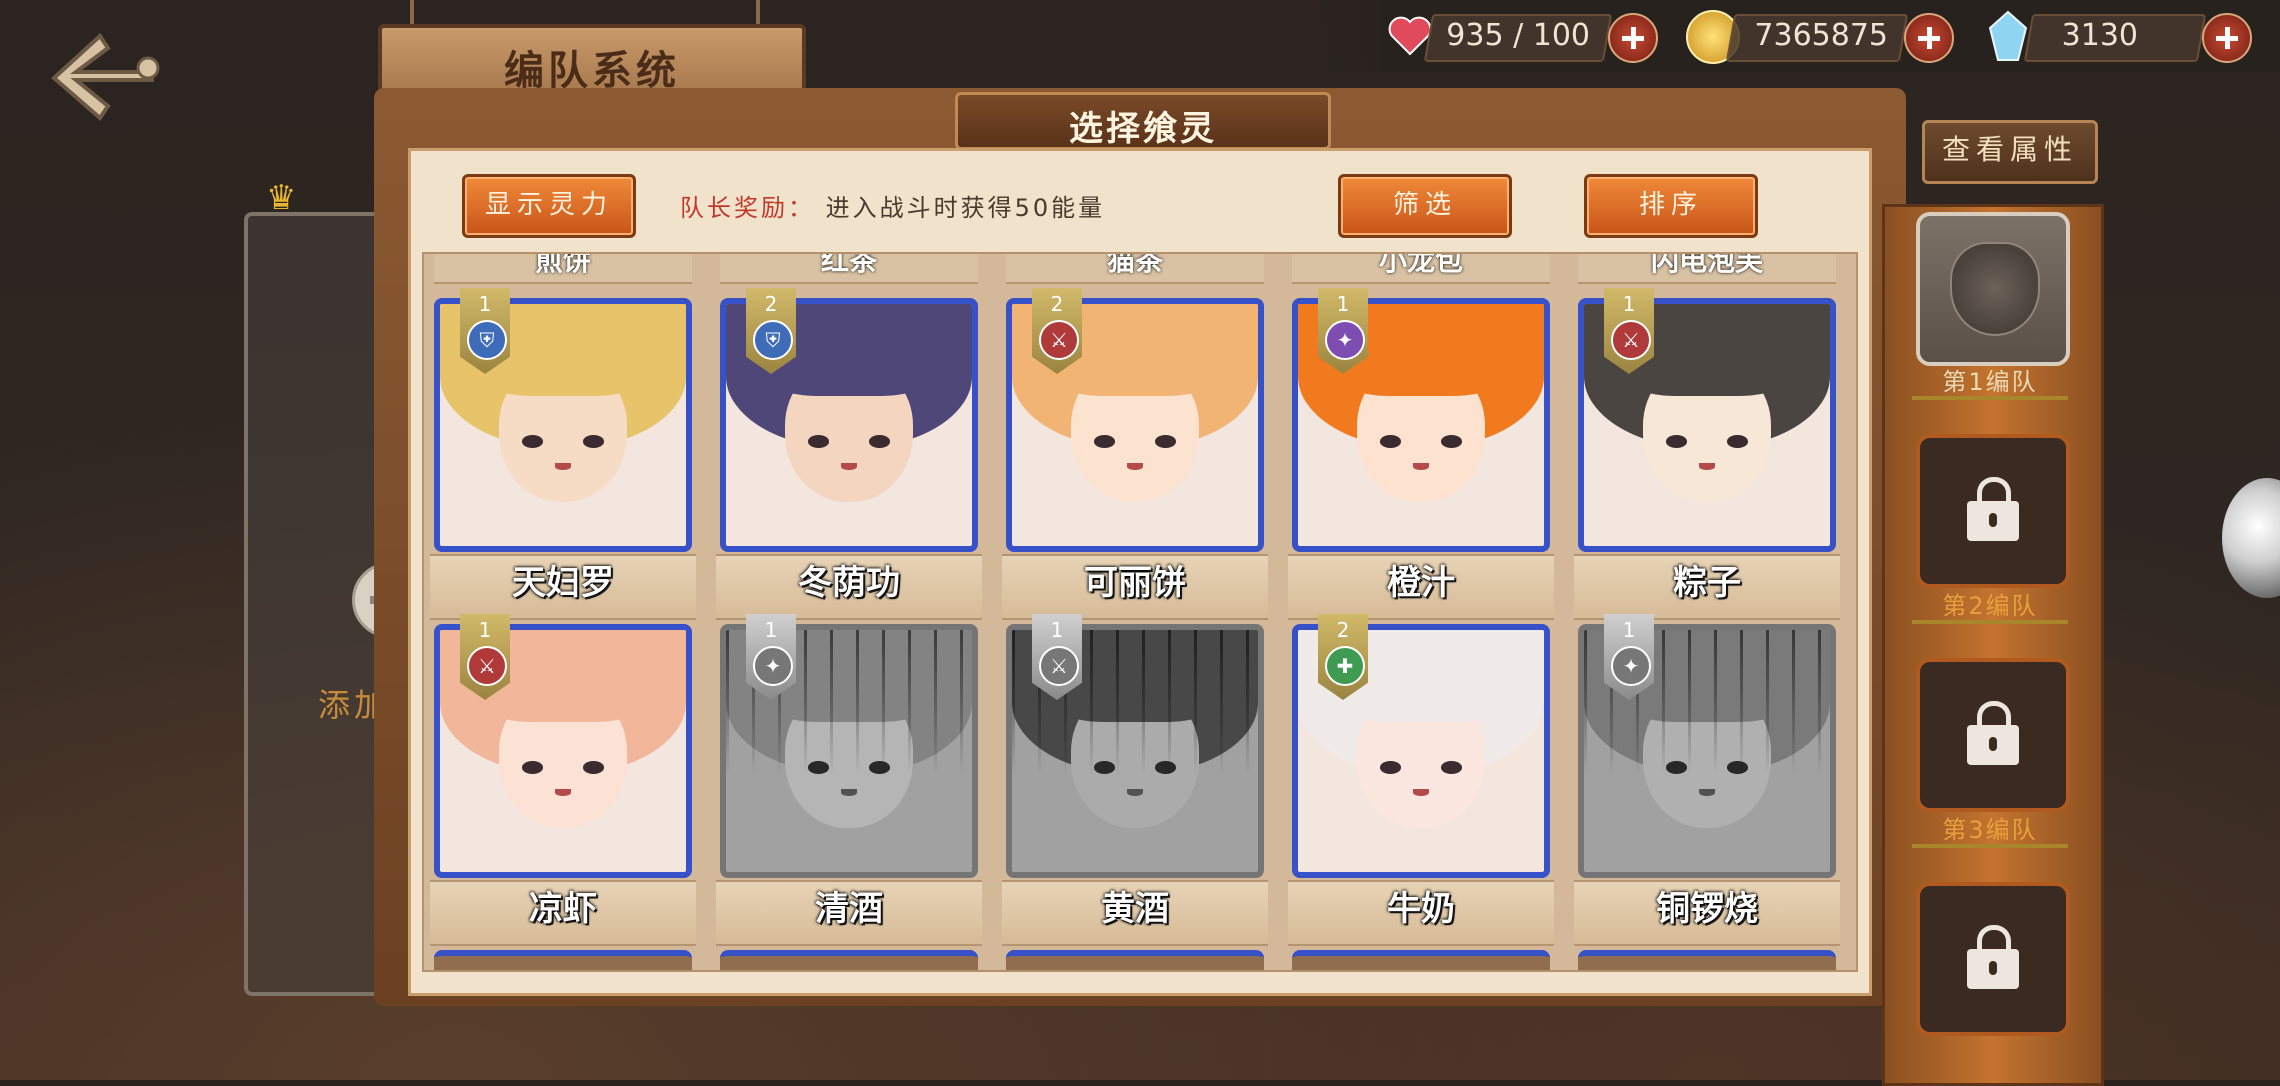 This screenshot has width=2280, height=1086. I want to click on sort-button: 排序, so click(1671, 206).